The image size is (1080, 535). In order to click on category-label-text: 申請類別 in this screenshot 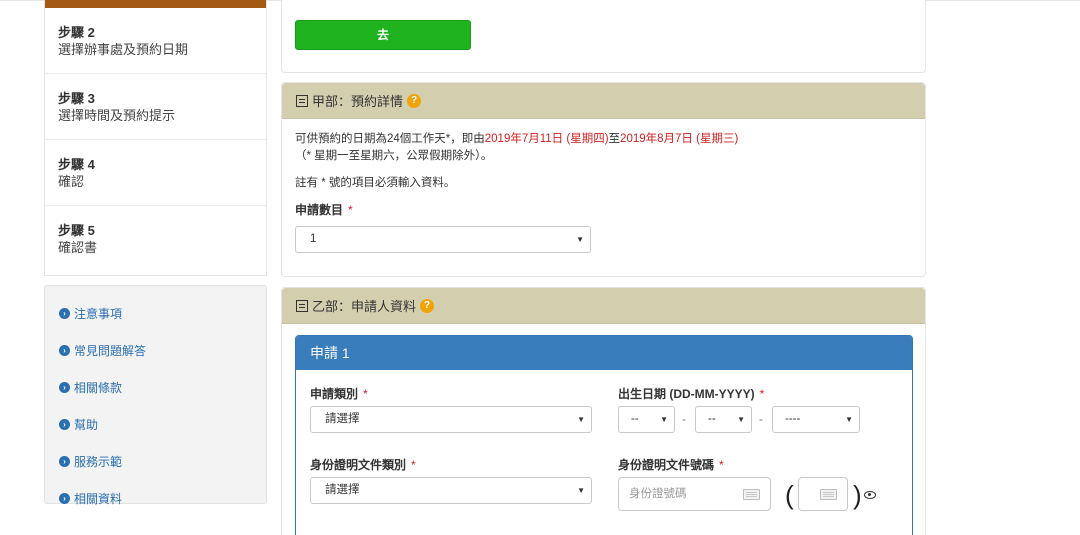, I will do `click(334, 394)`.